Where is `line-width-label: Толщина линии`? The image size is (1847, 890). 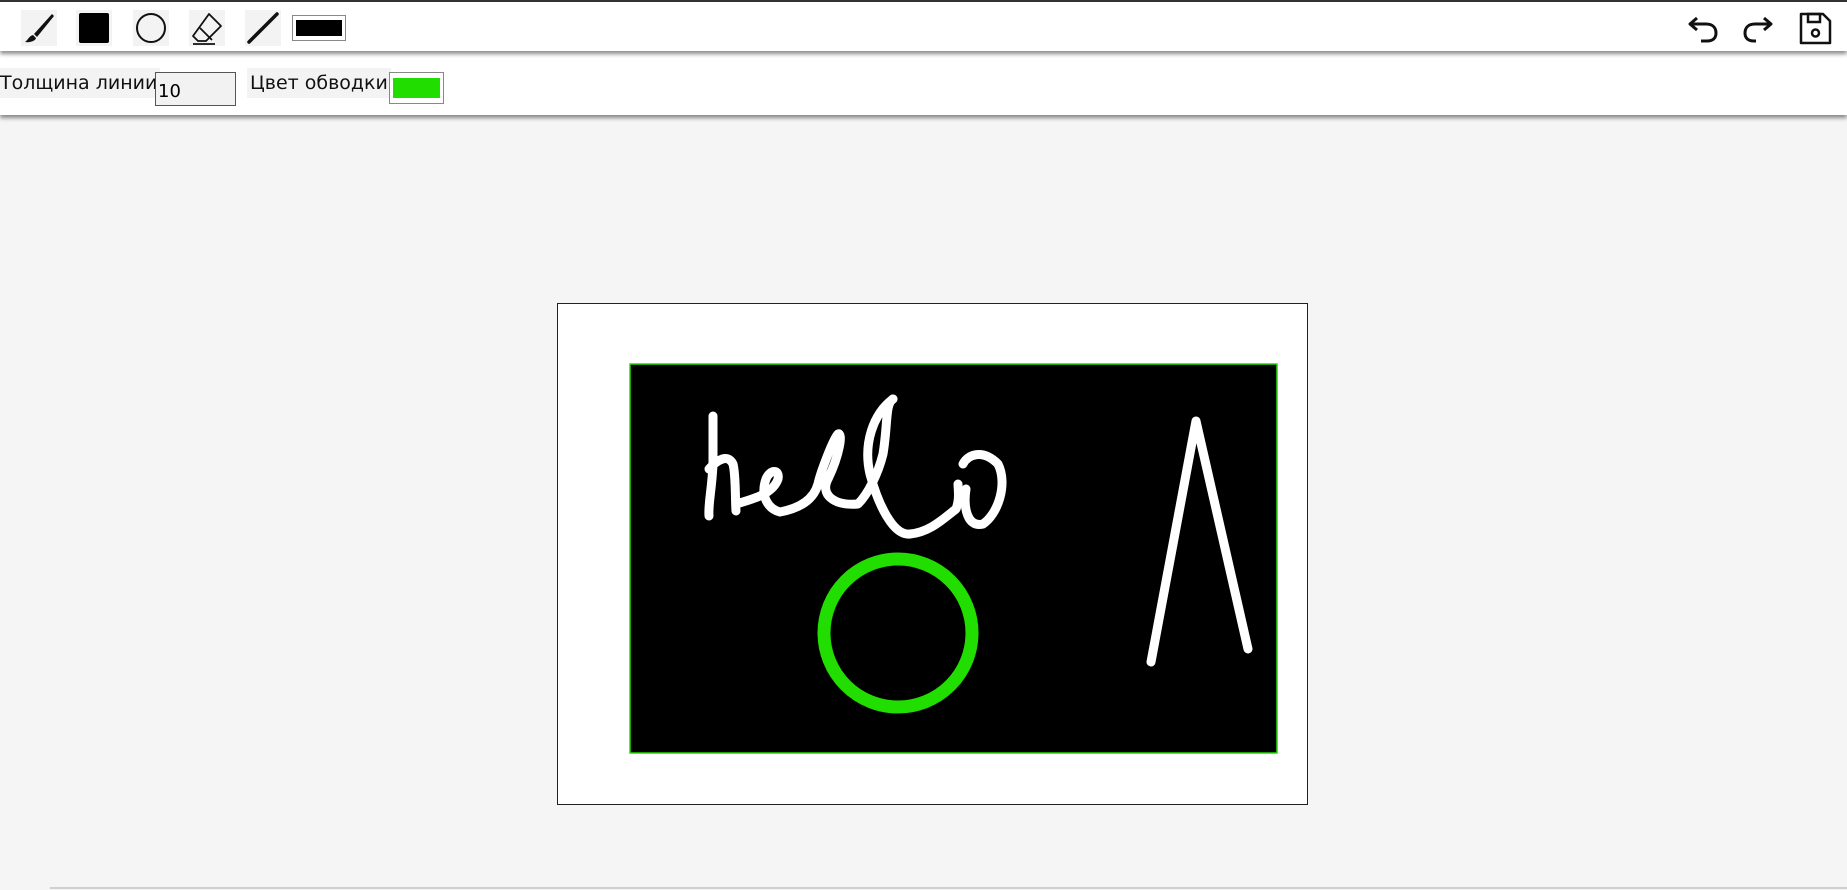 line-width-label: Толщина линии is located at coordinates (80, 83).